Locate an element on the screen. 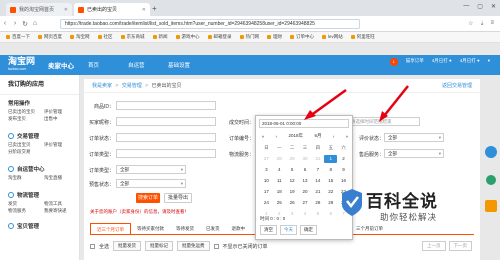 This screenshot has height=260, width=500. maximize-icon: ▢ is located at coordinates (480, 6).